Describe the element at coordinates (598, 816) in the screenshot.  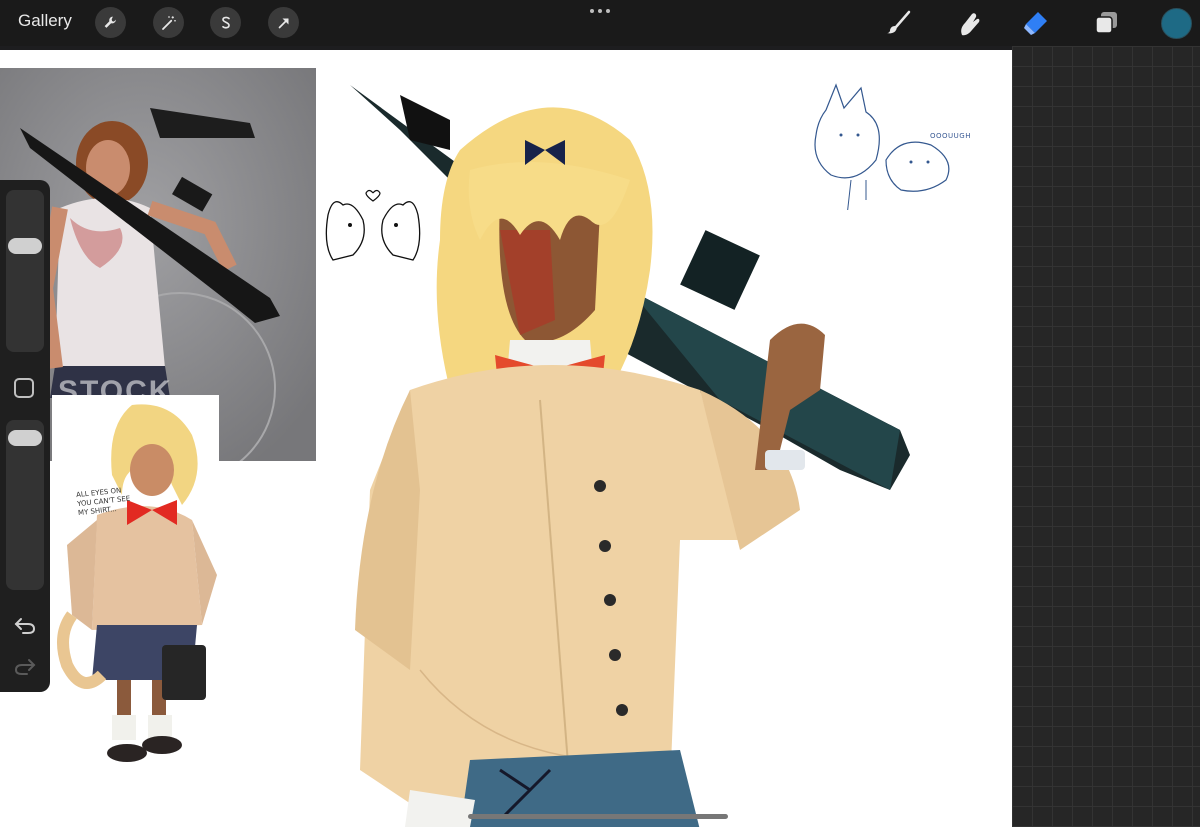
I see `home-indicator` at that location.